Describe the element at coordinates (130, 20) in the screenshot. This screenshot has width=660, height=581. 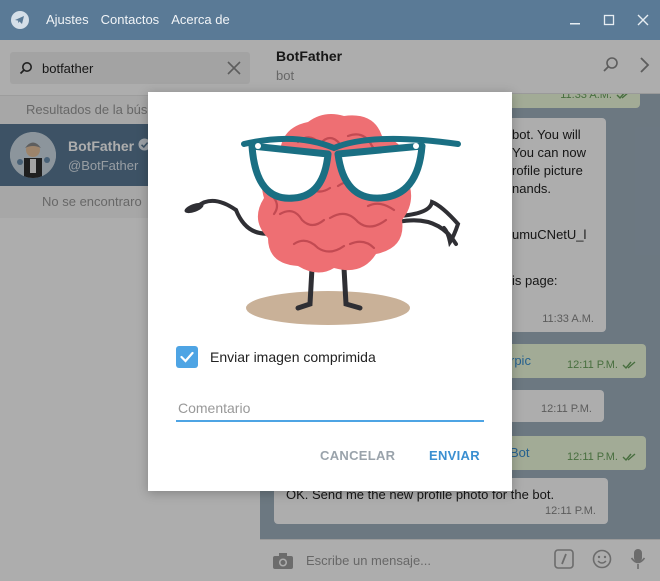
I see `menu-contacts: Contactos` at that location.